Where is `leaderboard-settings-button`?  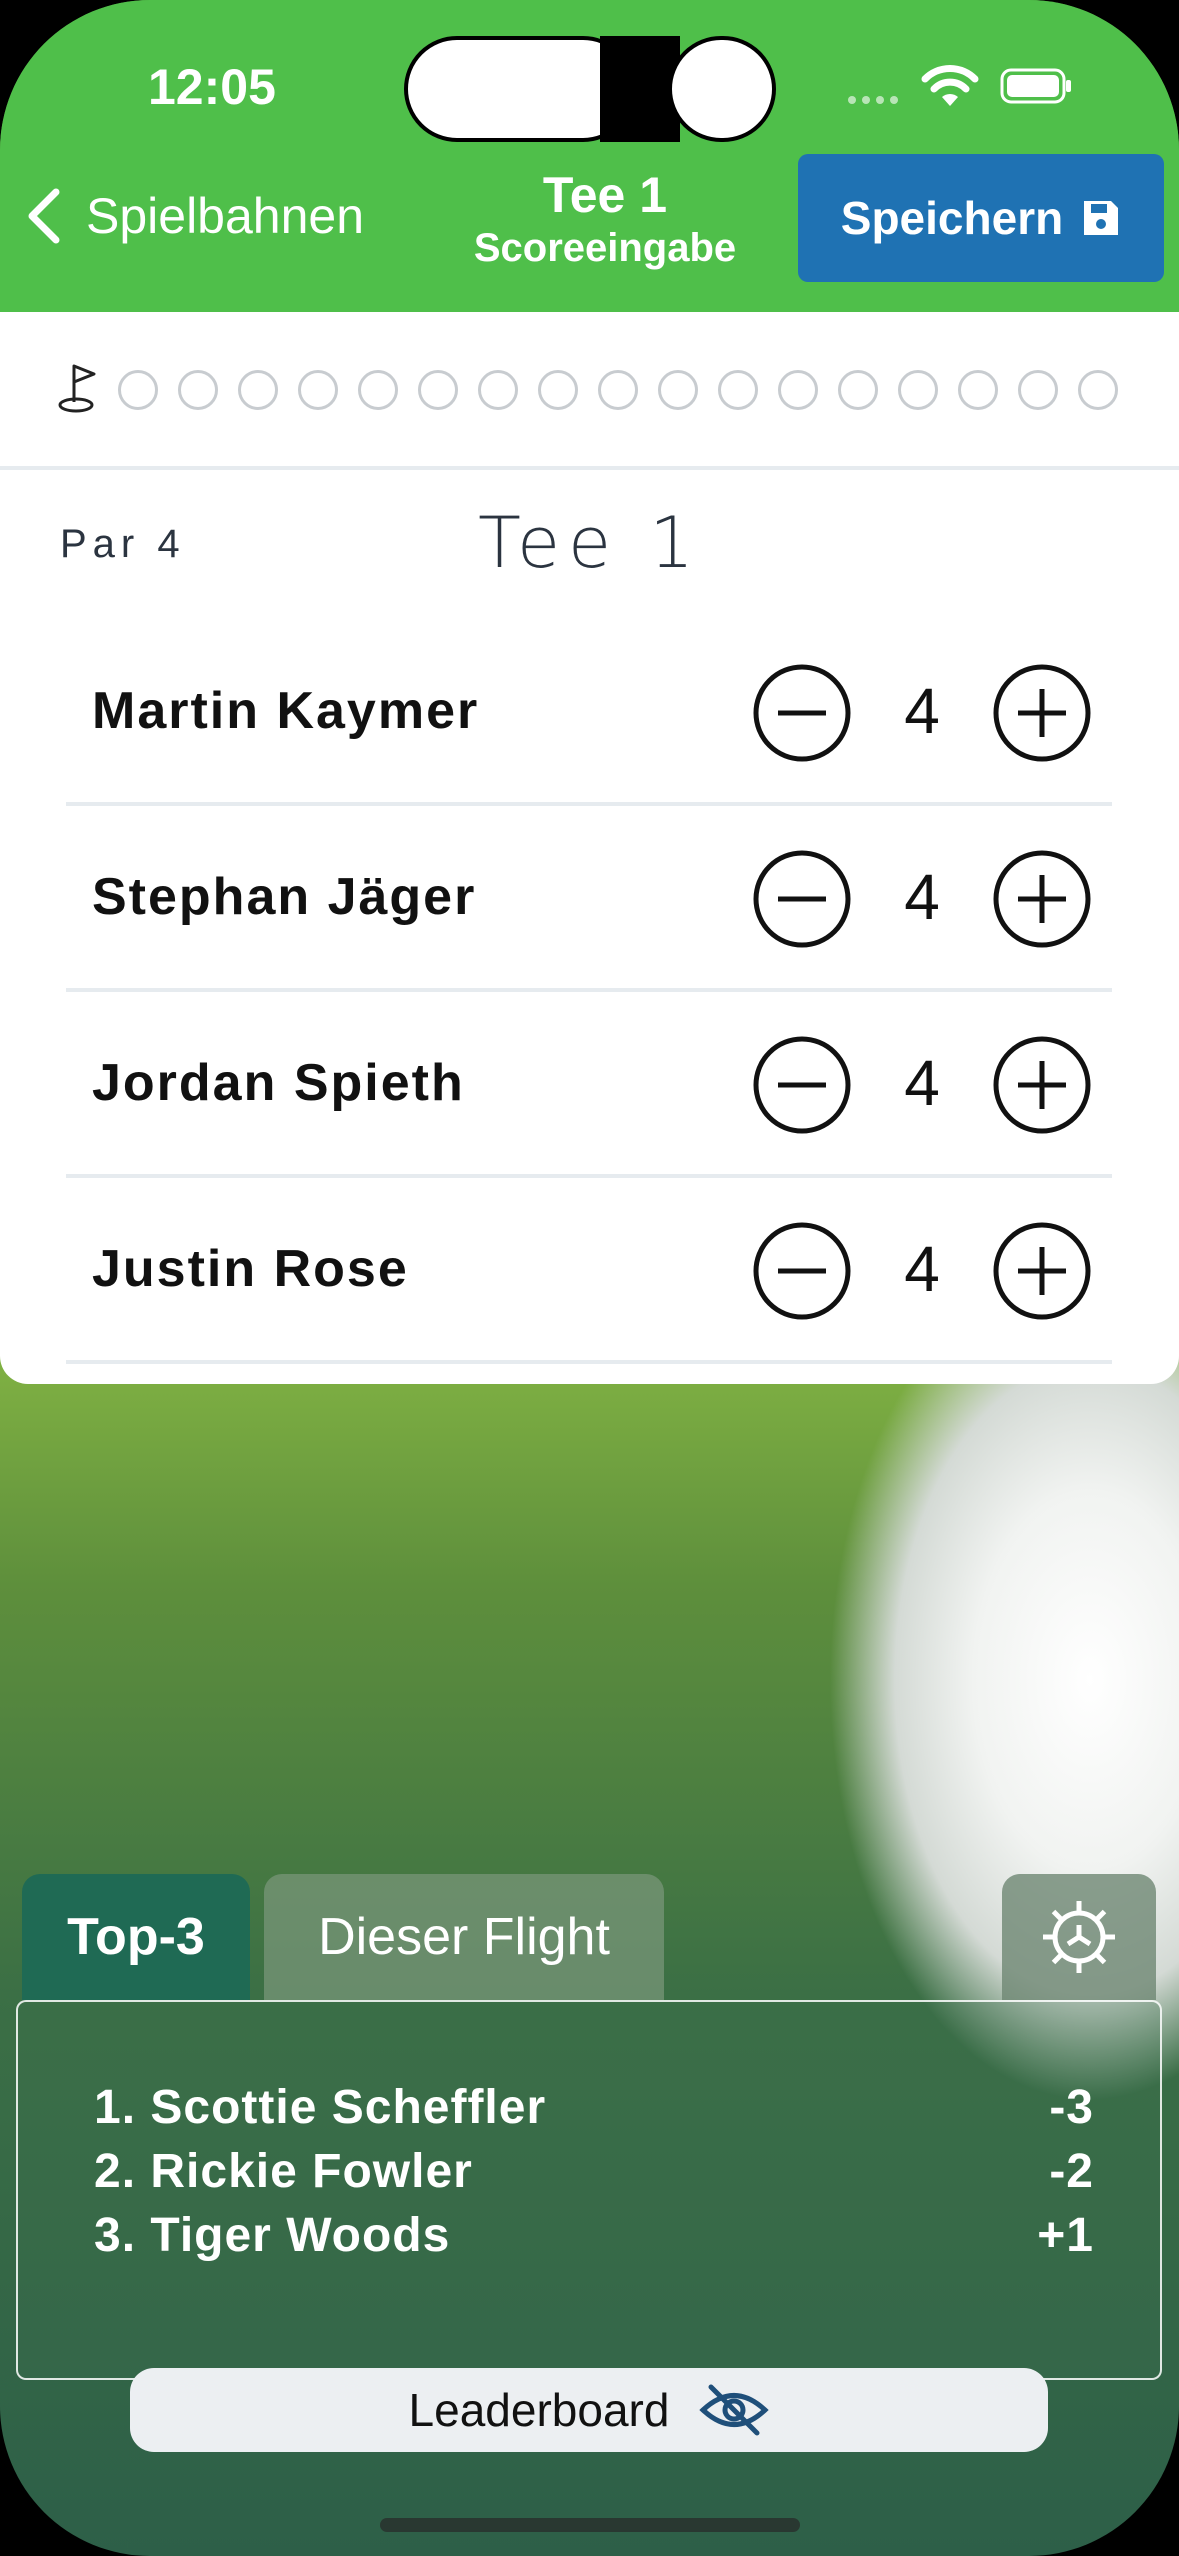 leaderboard-settings-button is located at coordinates (1079, 1937).